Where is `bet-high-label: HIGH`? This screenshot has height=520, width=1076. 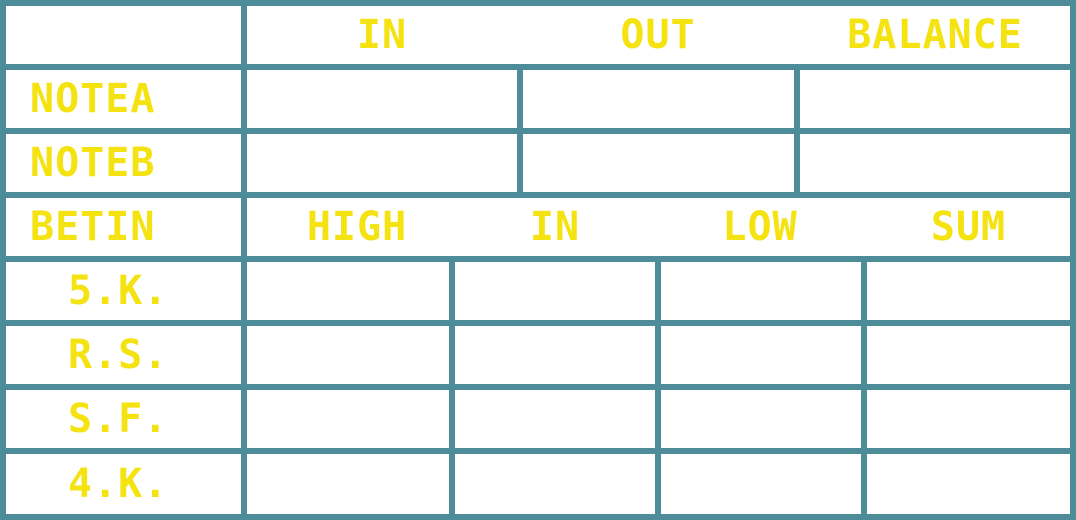
bet-high-label: HIGH is located at coordinates (357, 227).